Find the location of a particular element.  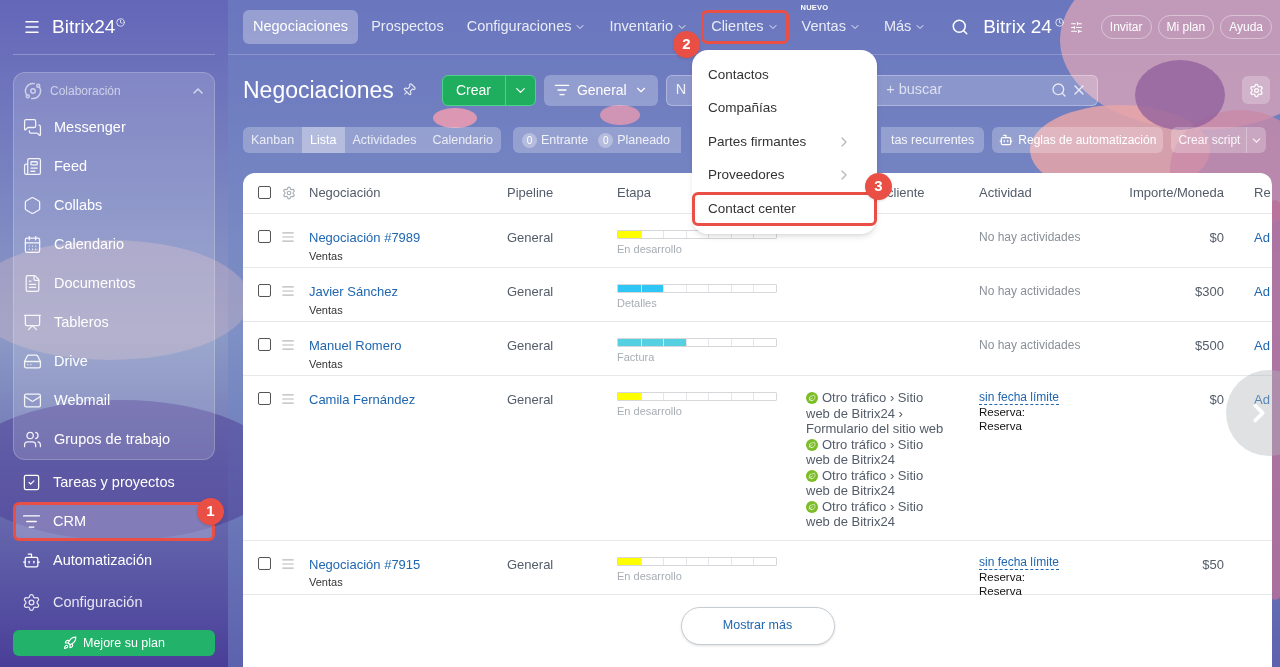

search-placeholder: + buscar is located at coordinates (915, 90).